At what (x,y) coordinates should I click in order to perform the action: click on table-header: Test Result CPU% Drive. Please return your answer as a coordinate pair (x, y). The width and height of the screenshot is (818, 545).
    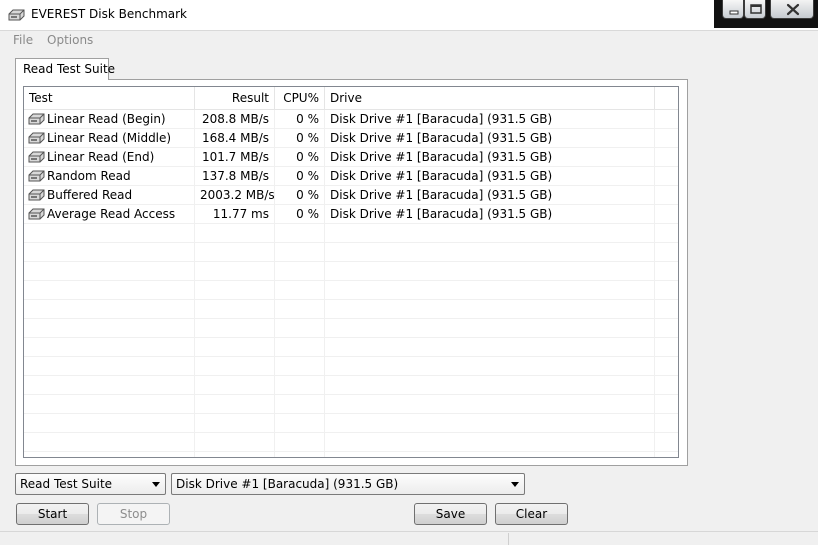
    Looking at the image, I should click on (351, 98).